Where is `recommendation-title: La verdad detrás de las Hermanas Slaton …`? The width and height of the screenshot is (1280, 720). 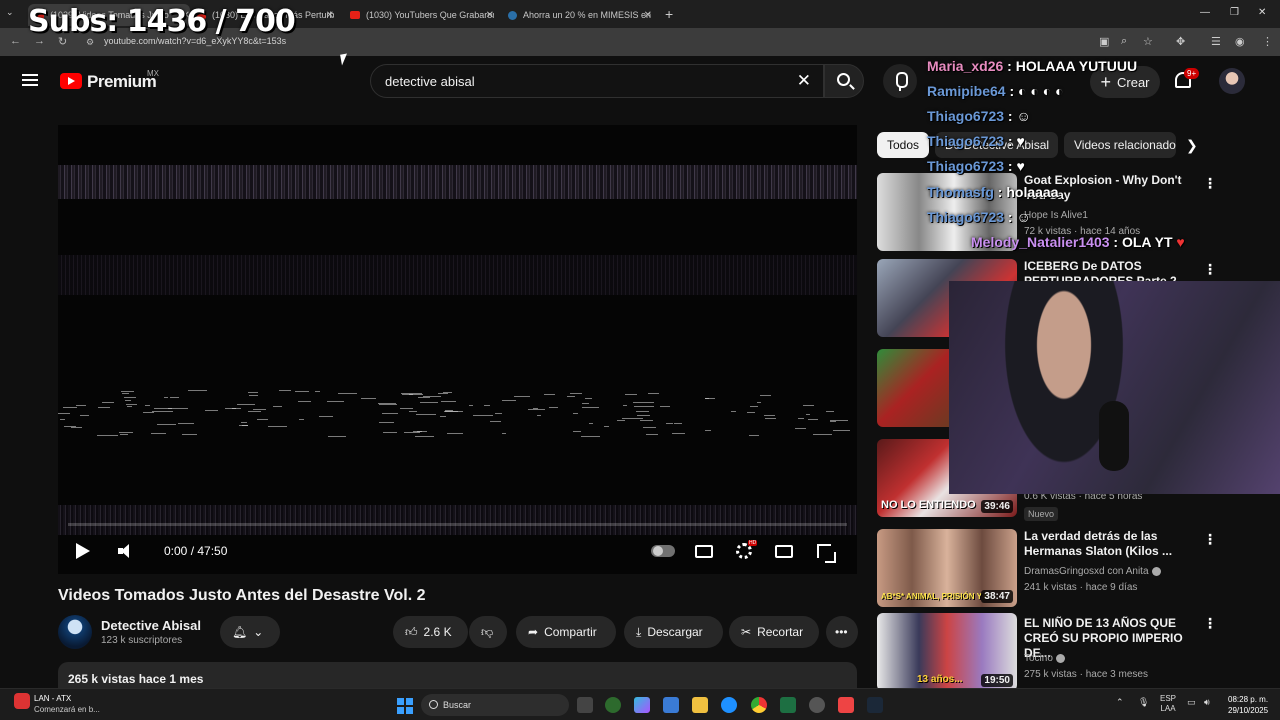 recommendation-title: La verdad detrás de las Hermanas Slaton … is located at coordinates (1109, 544).